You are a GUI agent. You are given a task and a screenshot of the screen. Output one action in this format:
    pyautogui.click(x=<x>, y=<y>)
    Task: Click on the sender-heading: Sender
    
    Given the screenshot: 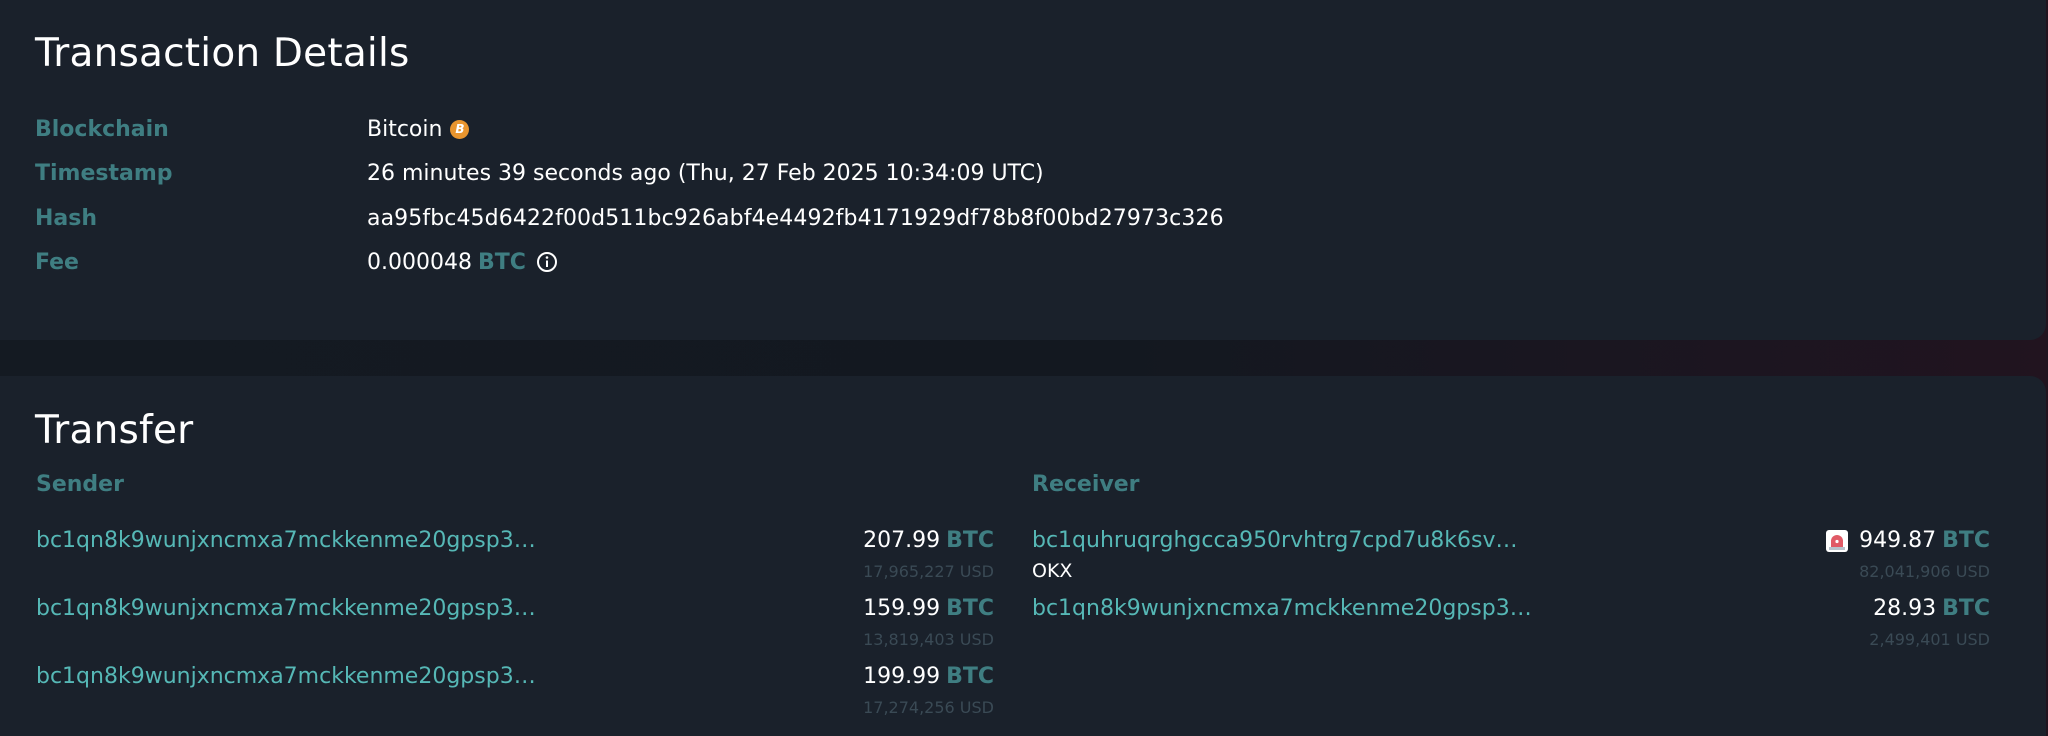 What is the action you would take?
    pyautogui.click(x=80, y=484)
    